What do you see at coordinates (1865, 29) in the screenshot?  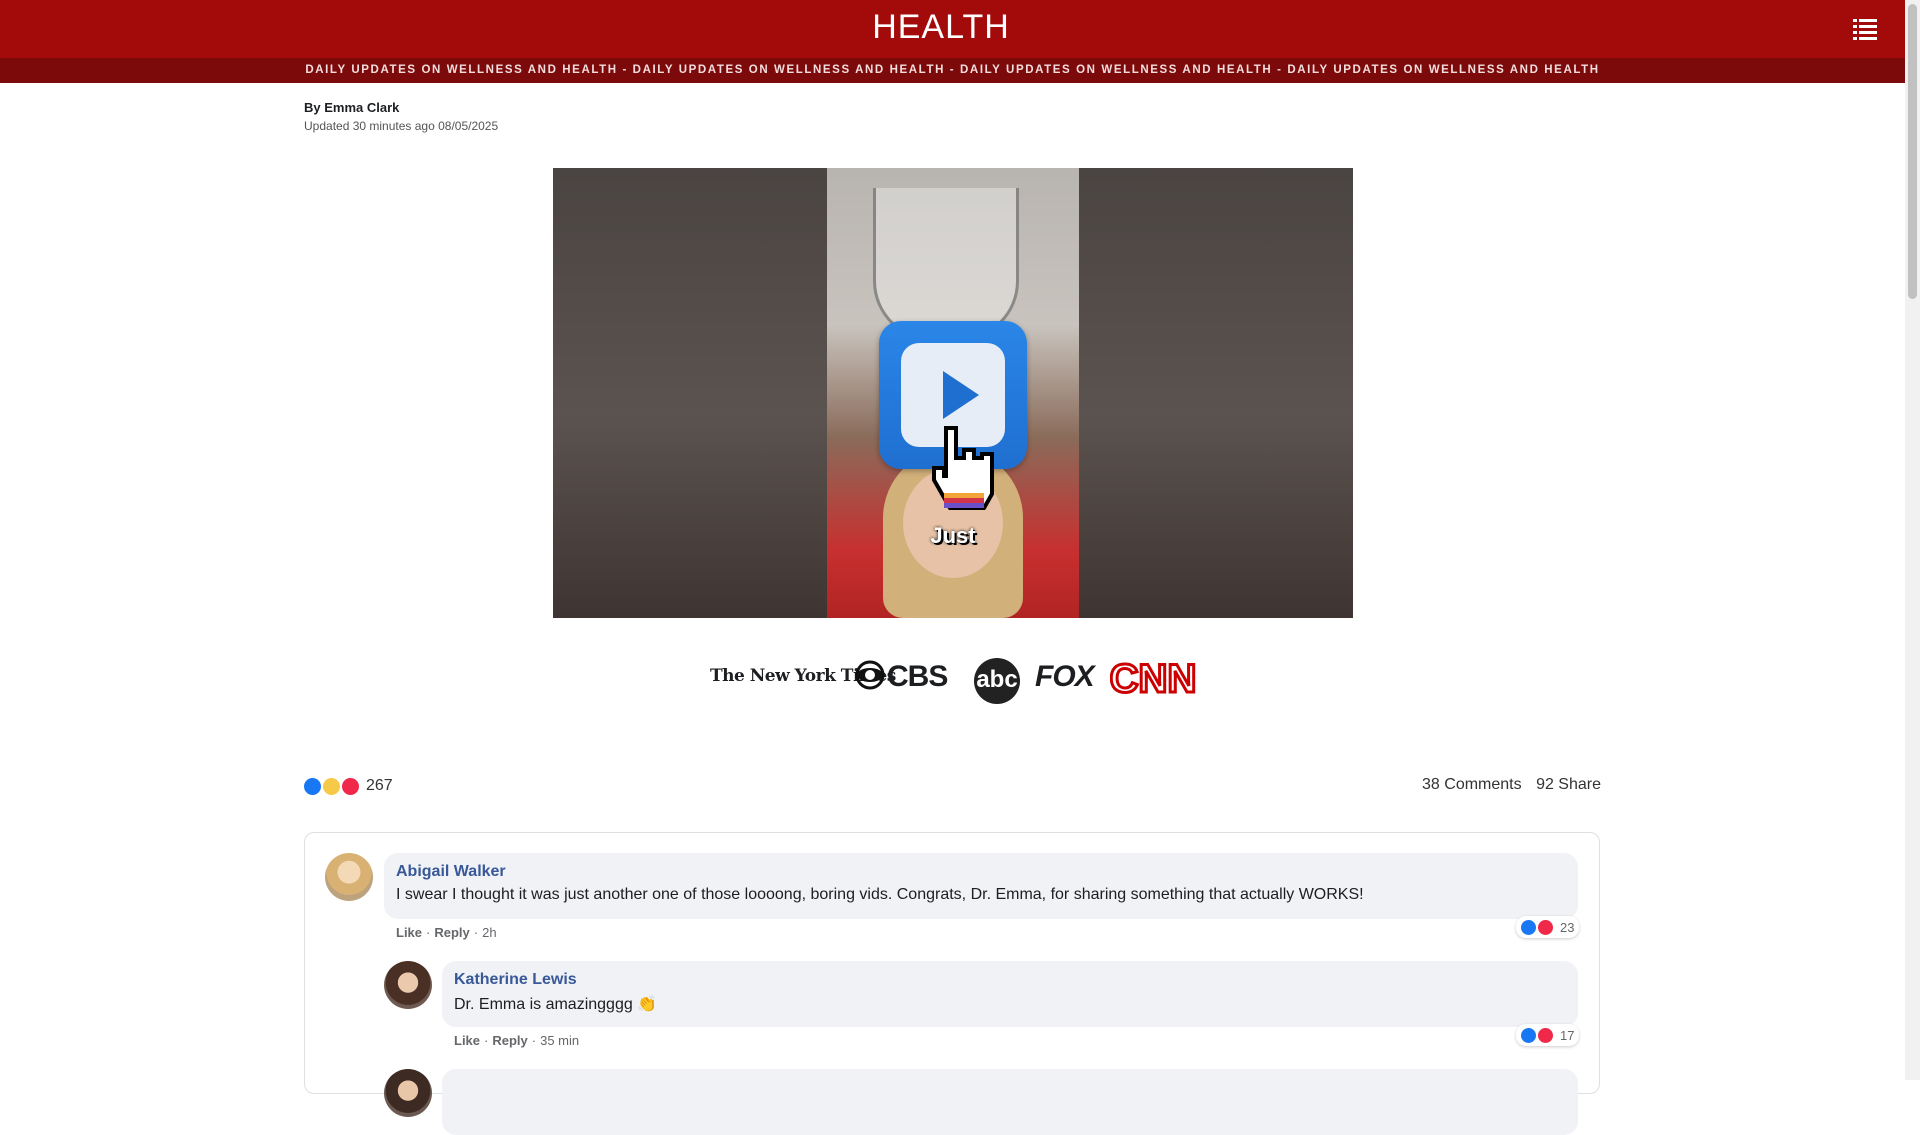 I see `list-menu-icon` at bounding box center [1865, 29].